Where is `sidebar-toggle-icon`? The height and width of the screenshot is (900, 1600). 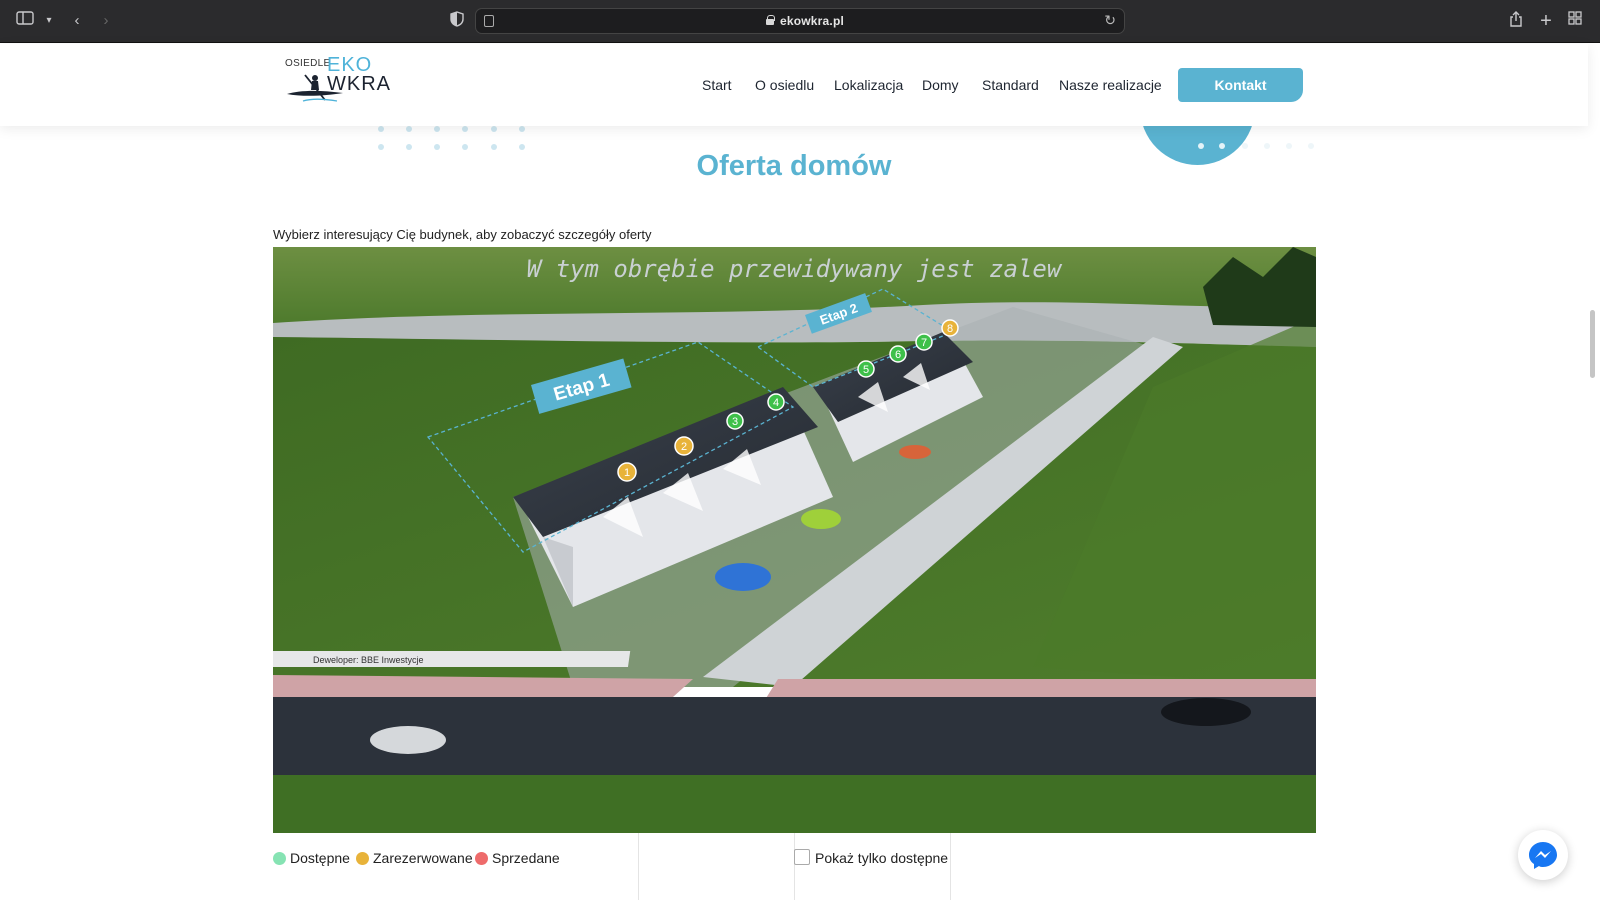
sidebar-toggle-icon is located at coordinates (25, 21).